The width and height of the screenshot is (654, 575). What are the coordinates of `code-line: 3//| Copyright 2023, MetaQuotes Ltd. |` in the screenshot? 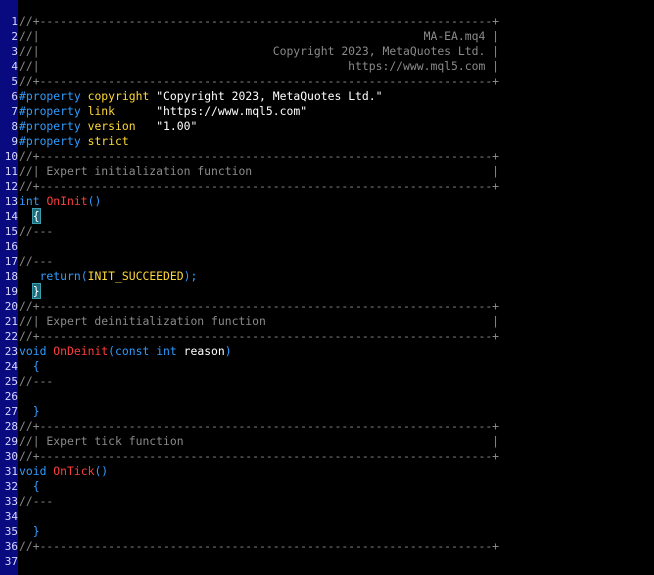 It's located at (327, 51).